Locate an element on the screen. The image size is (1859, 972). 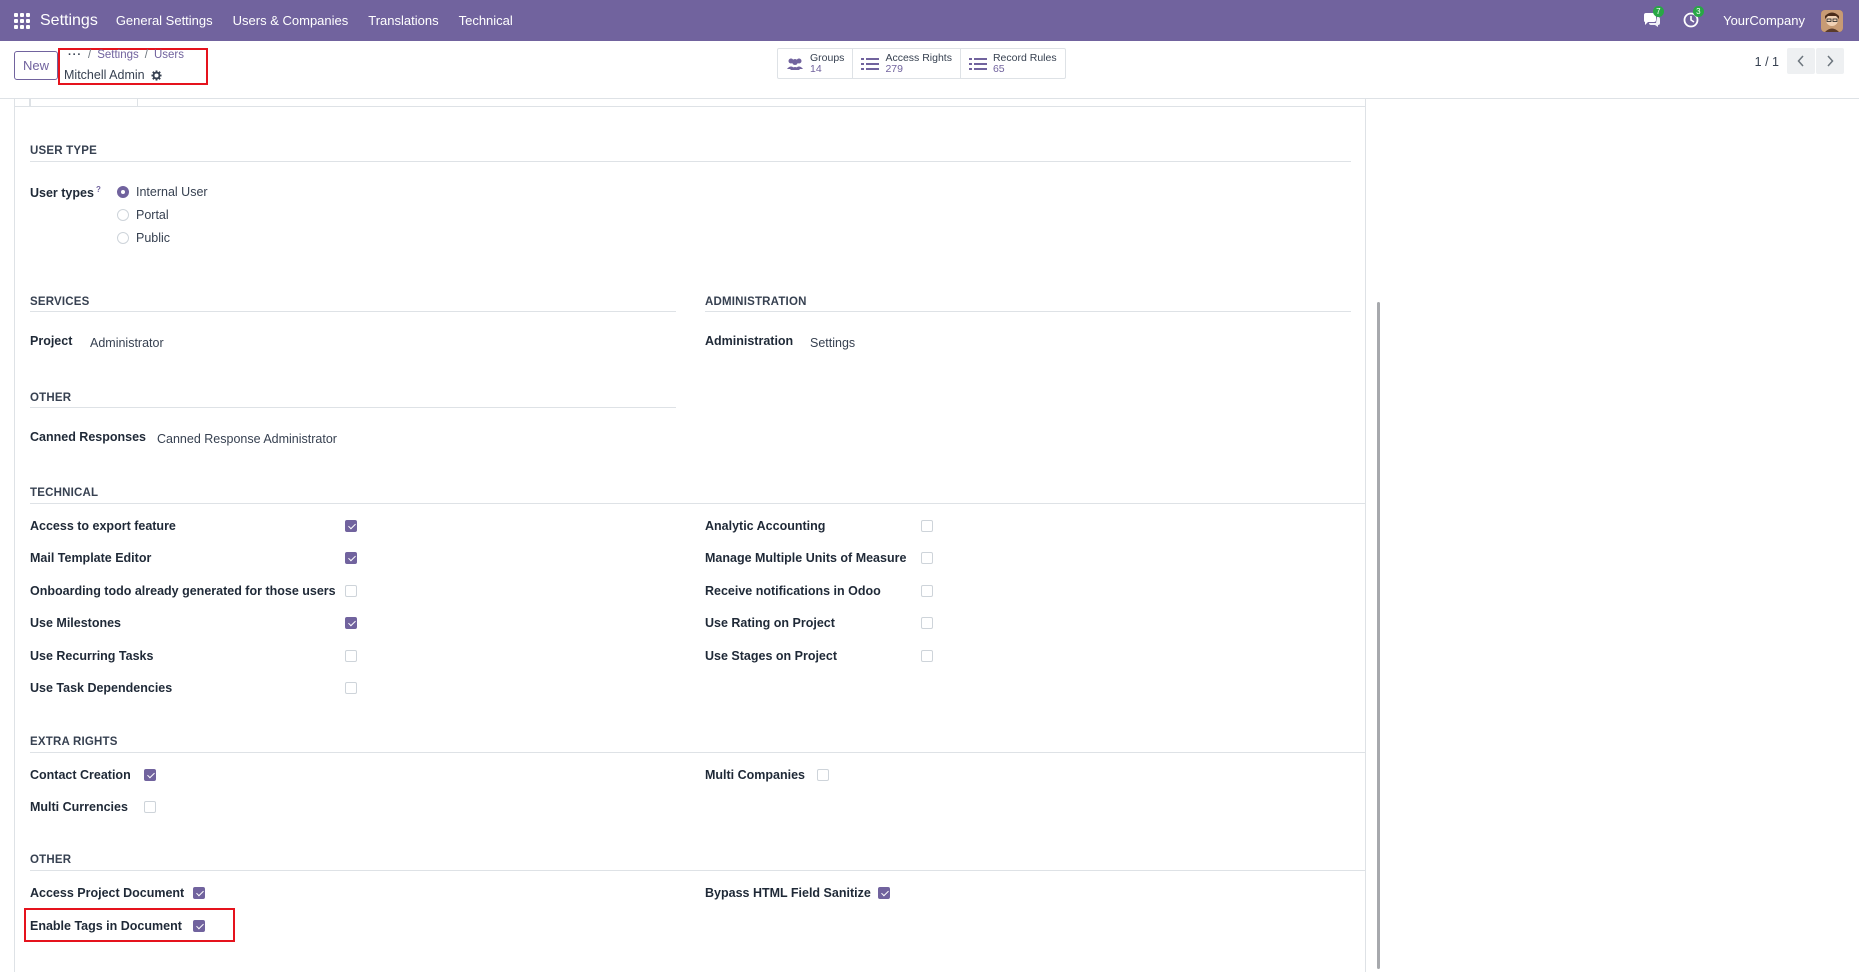
gear-icon is located at coordinates (156, 75).